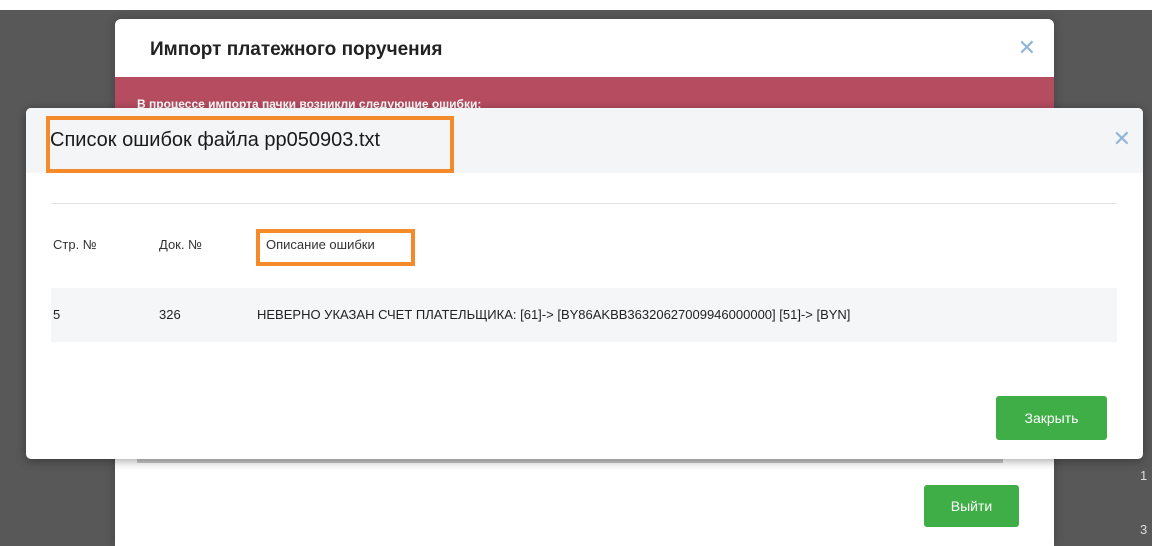 This screenshot has width=1152, height=546. Describe the element at coordinates (170, 314) in the screenshot. I see `cell-doc-number: 326` at that location.